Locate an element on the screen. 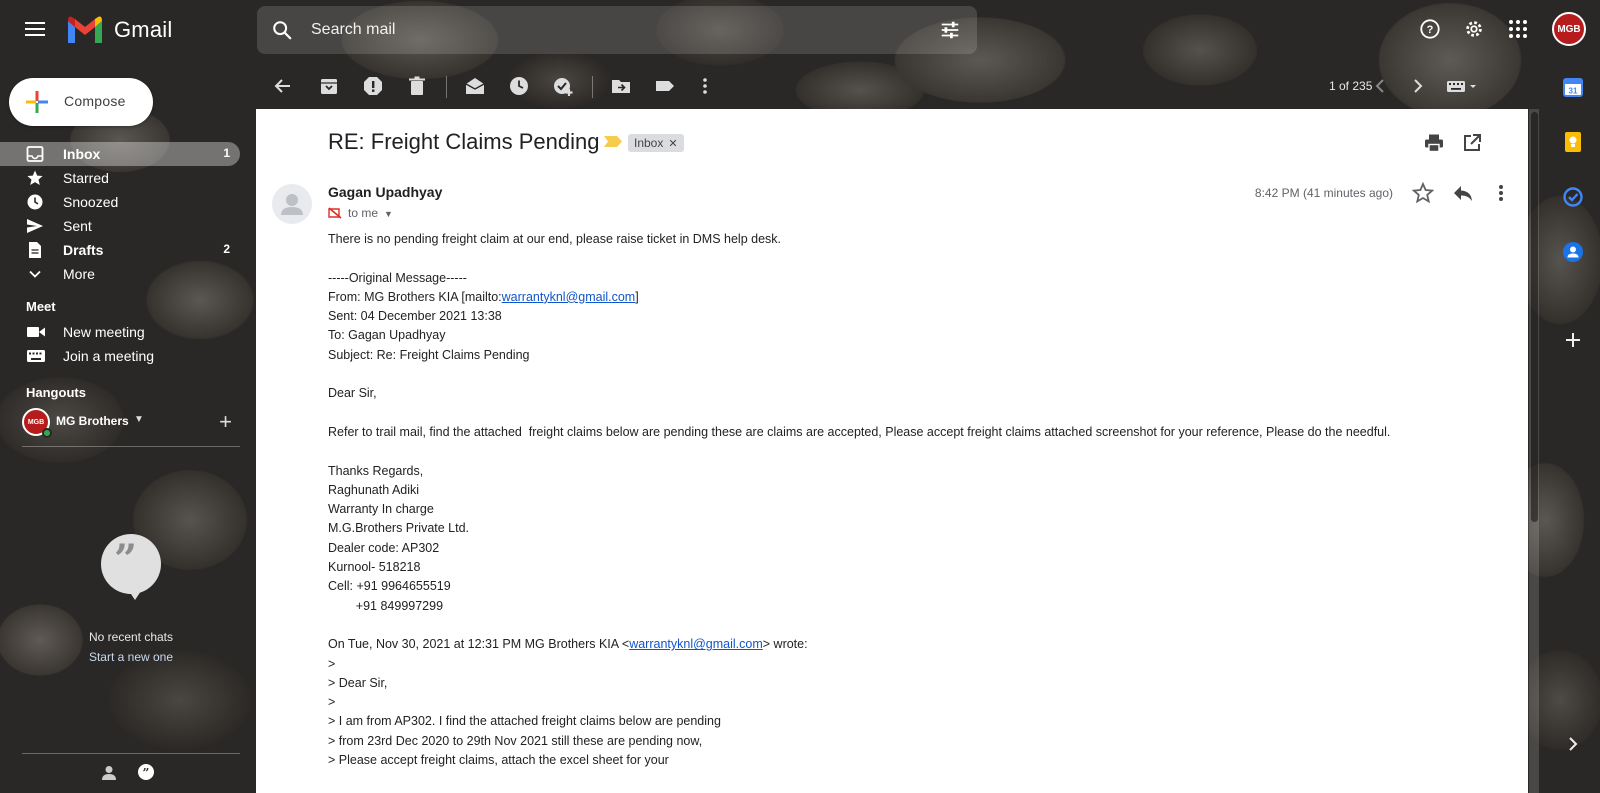  sidebar-item-sent: Sent is located at coordinates (120, 226).